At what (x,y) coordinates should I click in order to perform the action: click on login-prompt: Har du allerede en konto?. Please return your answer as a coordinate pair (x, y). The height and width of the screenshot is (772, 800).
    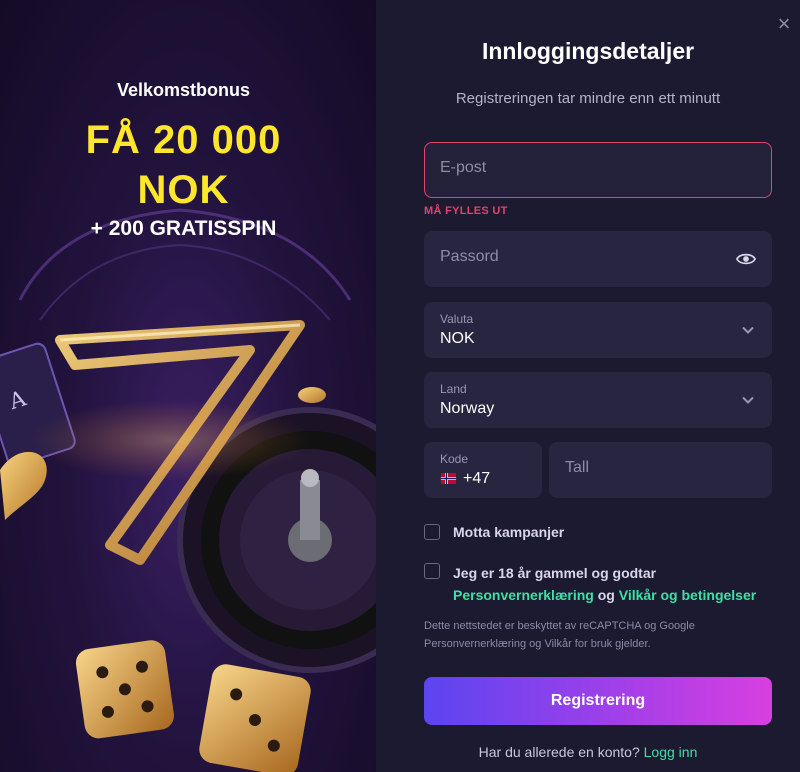
    Looking at the image, I should click on (559, 752).